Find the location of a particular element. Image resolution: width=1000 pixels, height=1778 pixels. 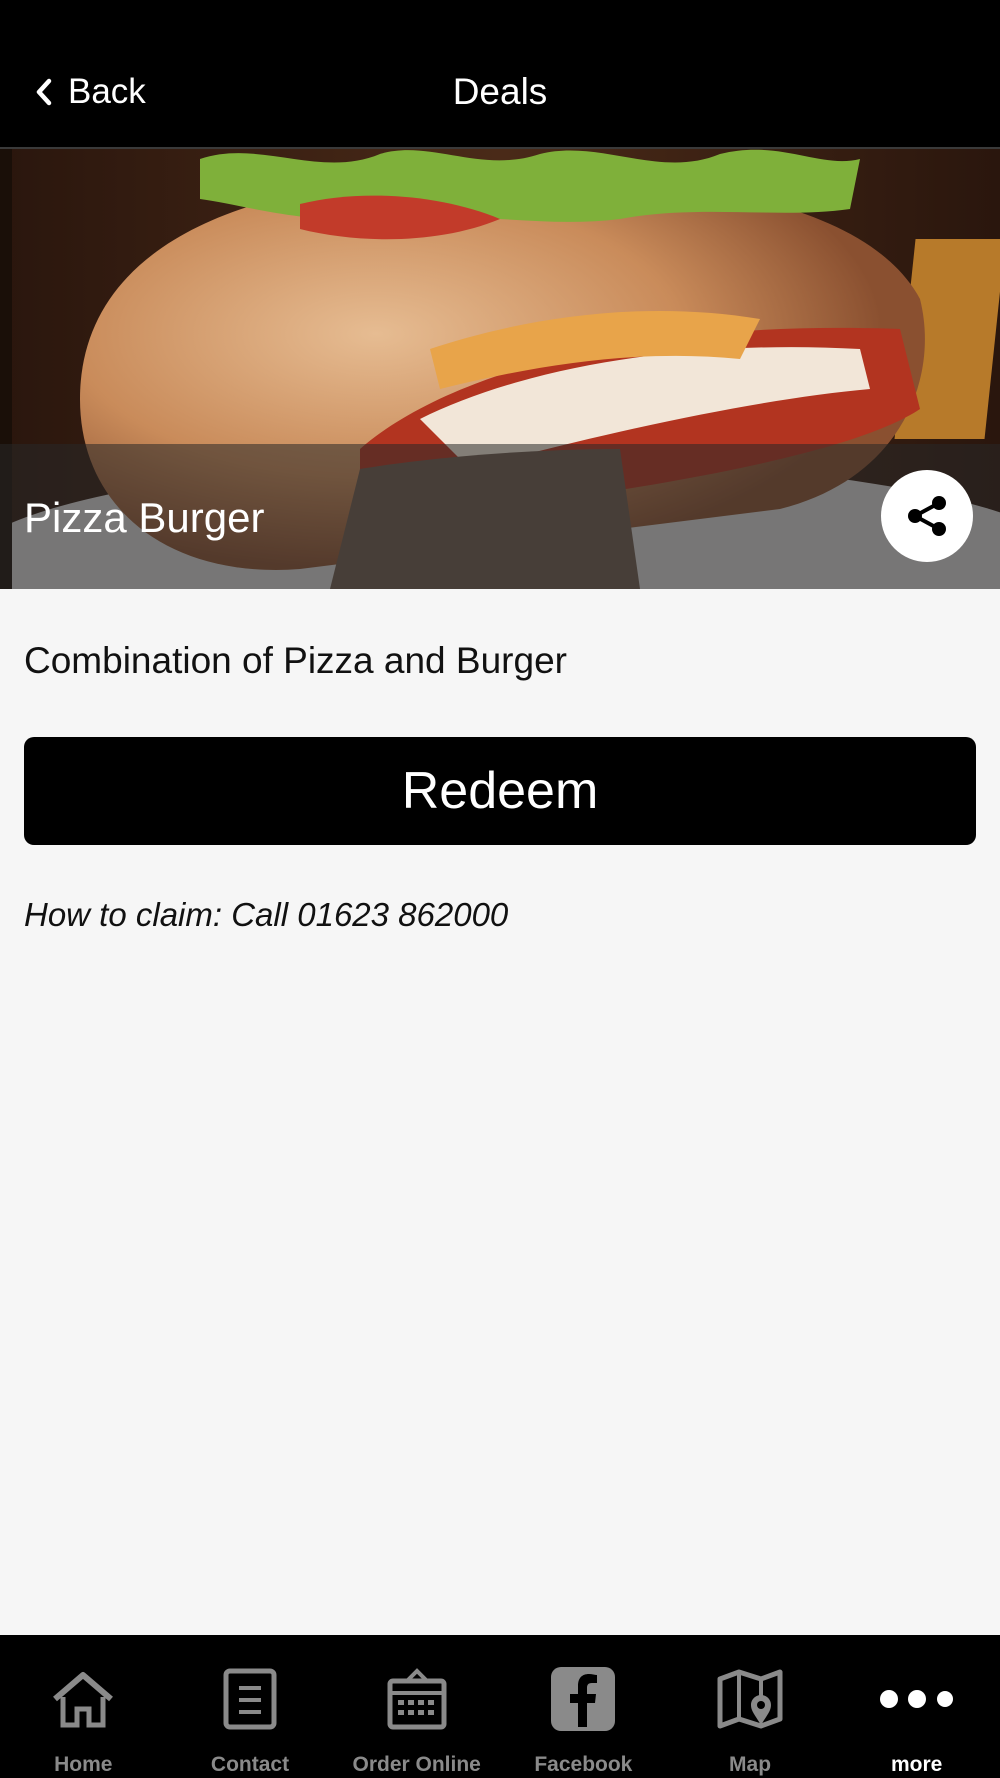

map-icon is located at coordinates (750, 1699).